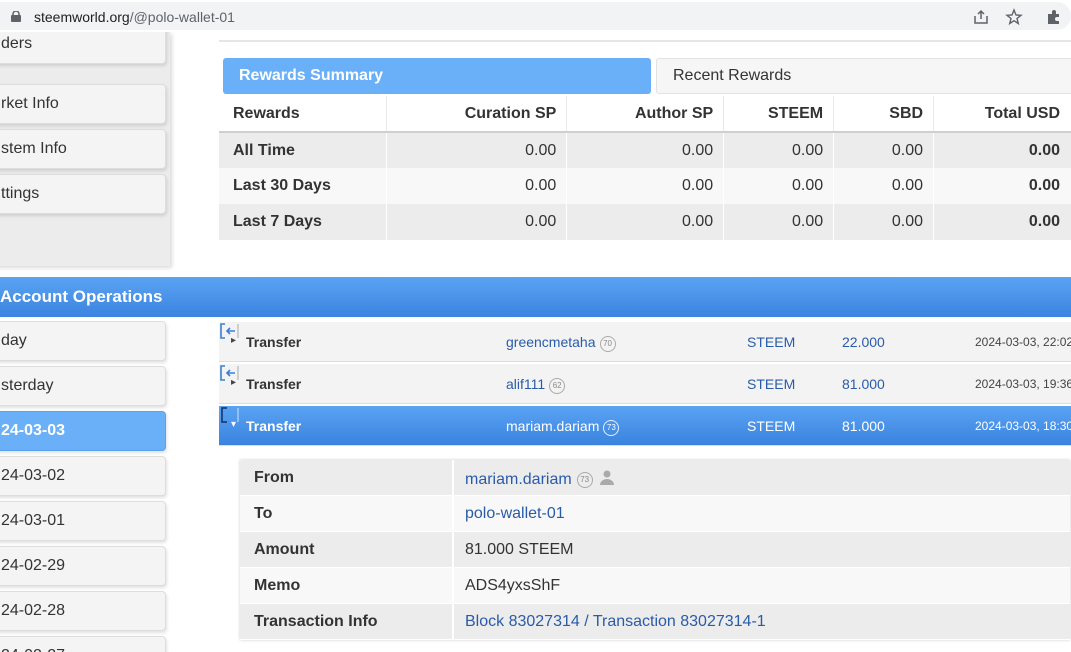 The width and height of the screenshot is (1071, 652). Describe the element at coordinates (83, 386) in the screenshot. I see `sidebar-item-yesterday: sterday` at that location.